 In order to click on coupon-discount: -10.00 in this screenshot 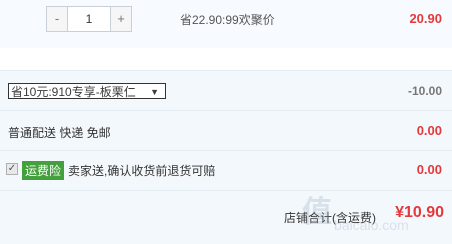, I will do `click(424, 91)`.